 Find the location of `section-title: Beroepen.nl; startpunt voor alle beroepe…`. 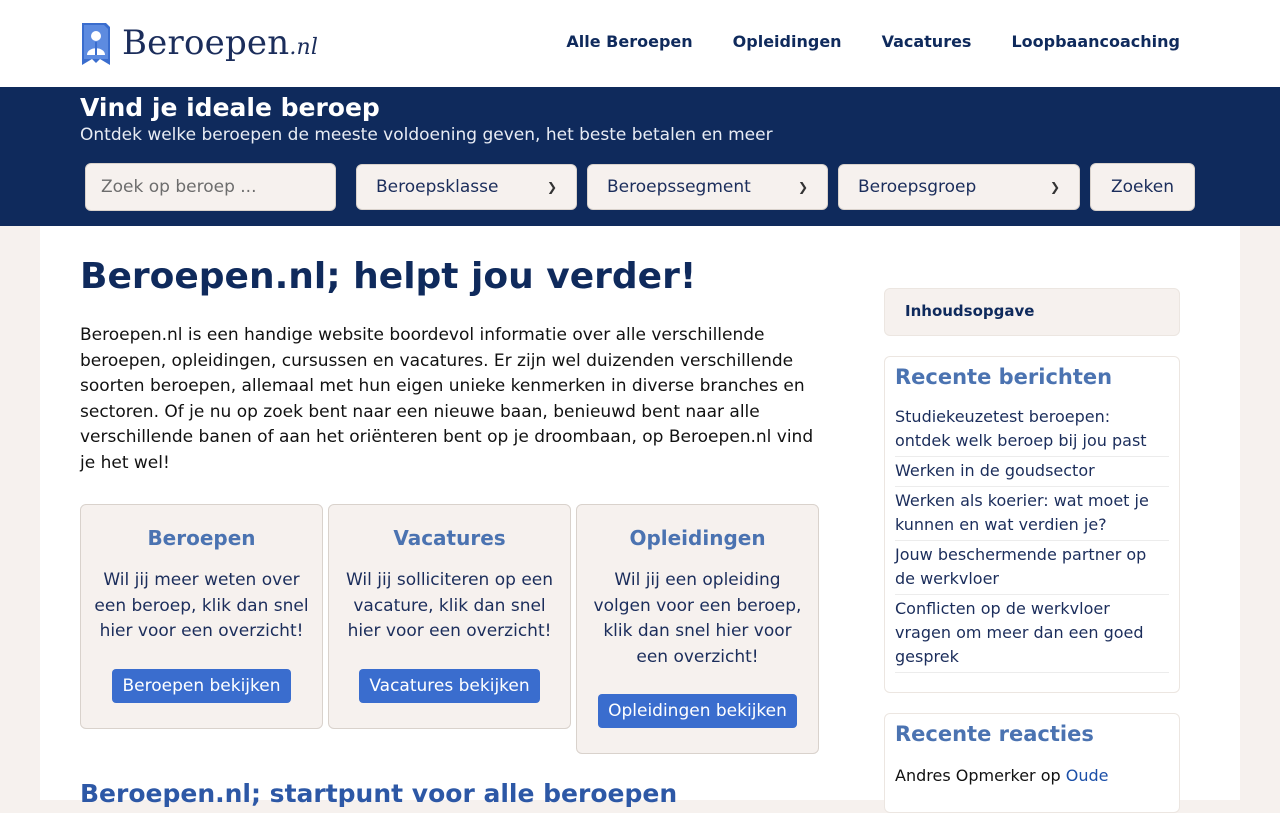

section-title: Beroepen.nl; startpunt voor alle beroepe… is located at coordinates (379, 793).